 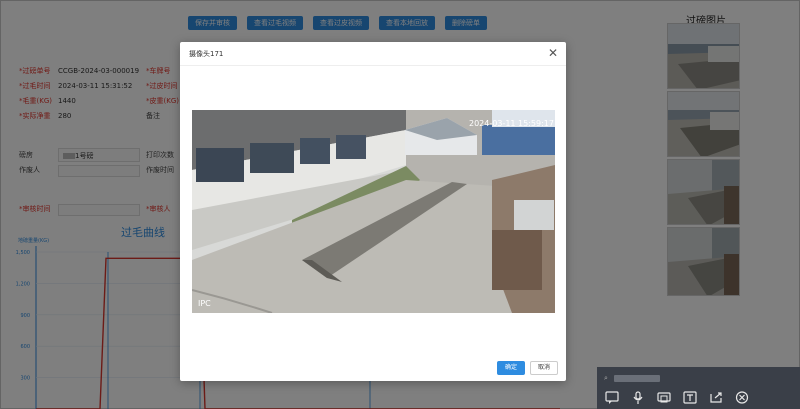 I want to click on toolbar-search: ⌕, so click(x=632, y=378).